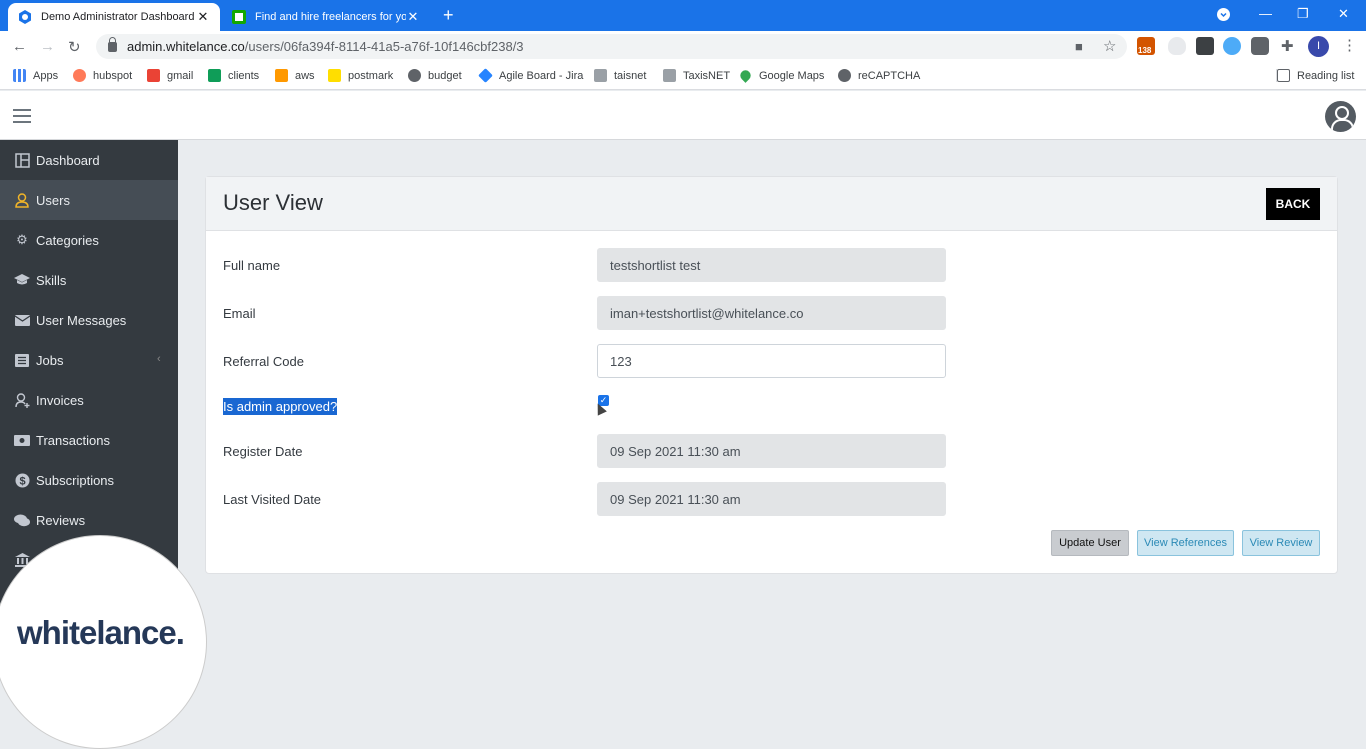 Image resolution: width=1366 pixels, height=749 pixels. I want to click on postmark-icon, so click(334, 75).